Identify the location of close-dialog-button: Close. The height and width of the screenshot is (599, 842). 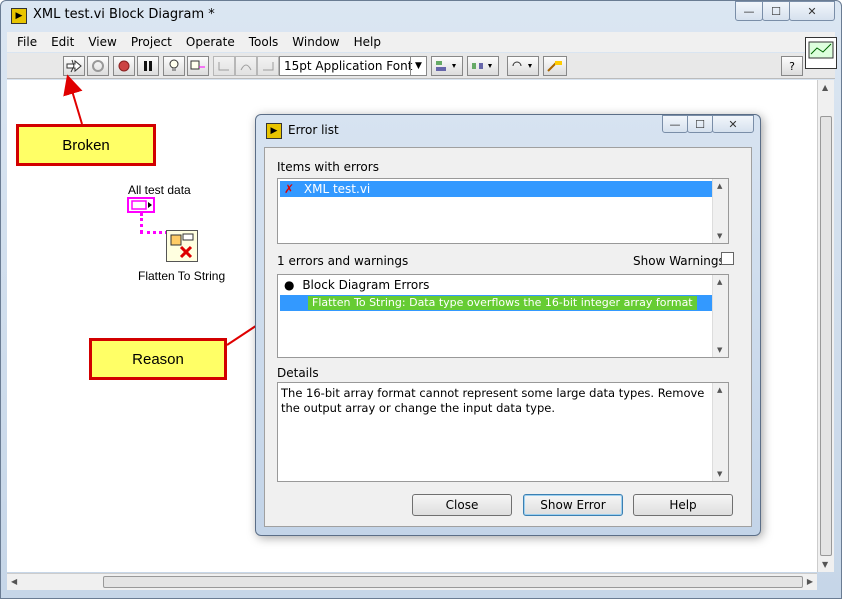
(462, 505).